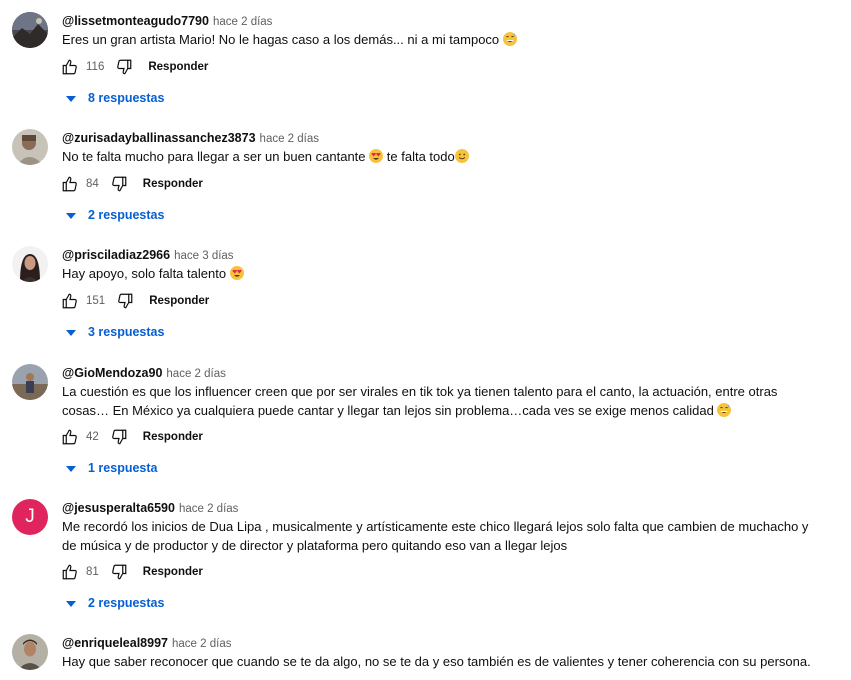  What do you see at coordinates (123, 468) in the screenshot?
I see `replies-count-label: 1 respuesta` at bounding box center [123, 468].